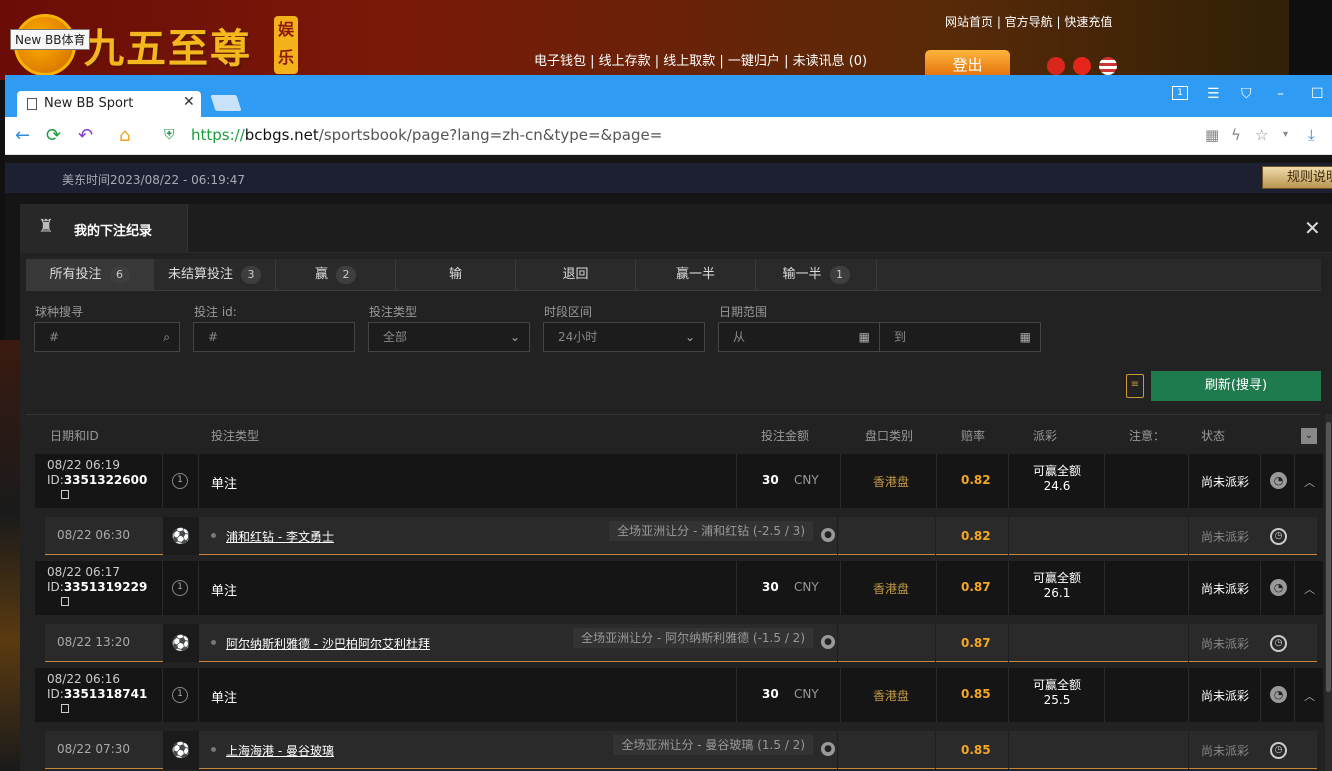 The width and height of the screenshot is (1332, 771). Describe the element at coordinates (806, 694) in the screenshot. I see `bet-currency: CNY` at that location.